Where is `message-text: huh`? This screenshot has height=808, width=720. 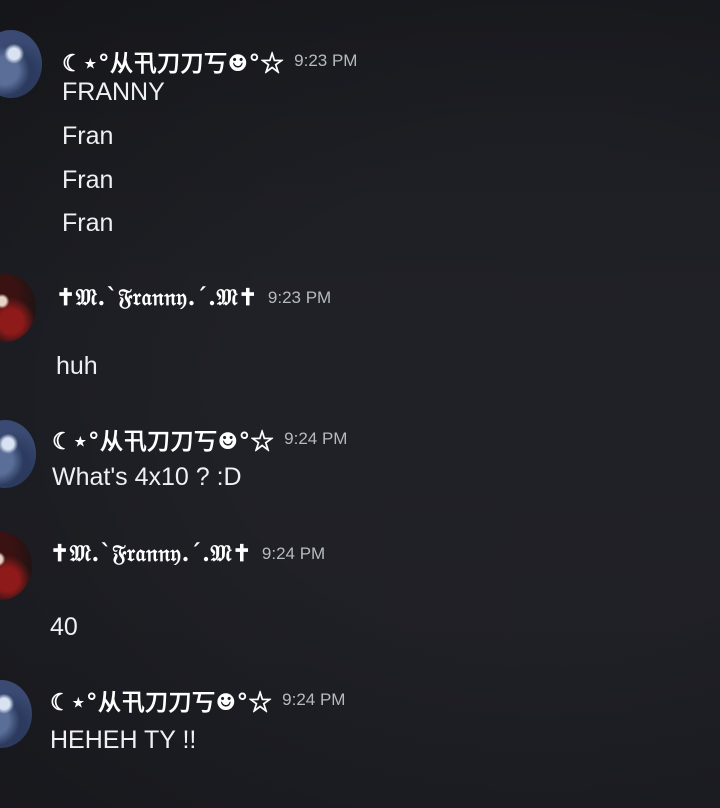 message-text: huh is located at coordinates (77, 366).